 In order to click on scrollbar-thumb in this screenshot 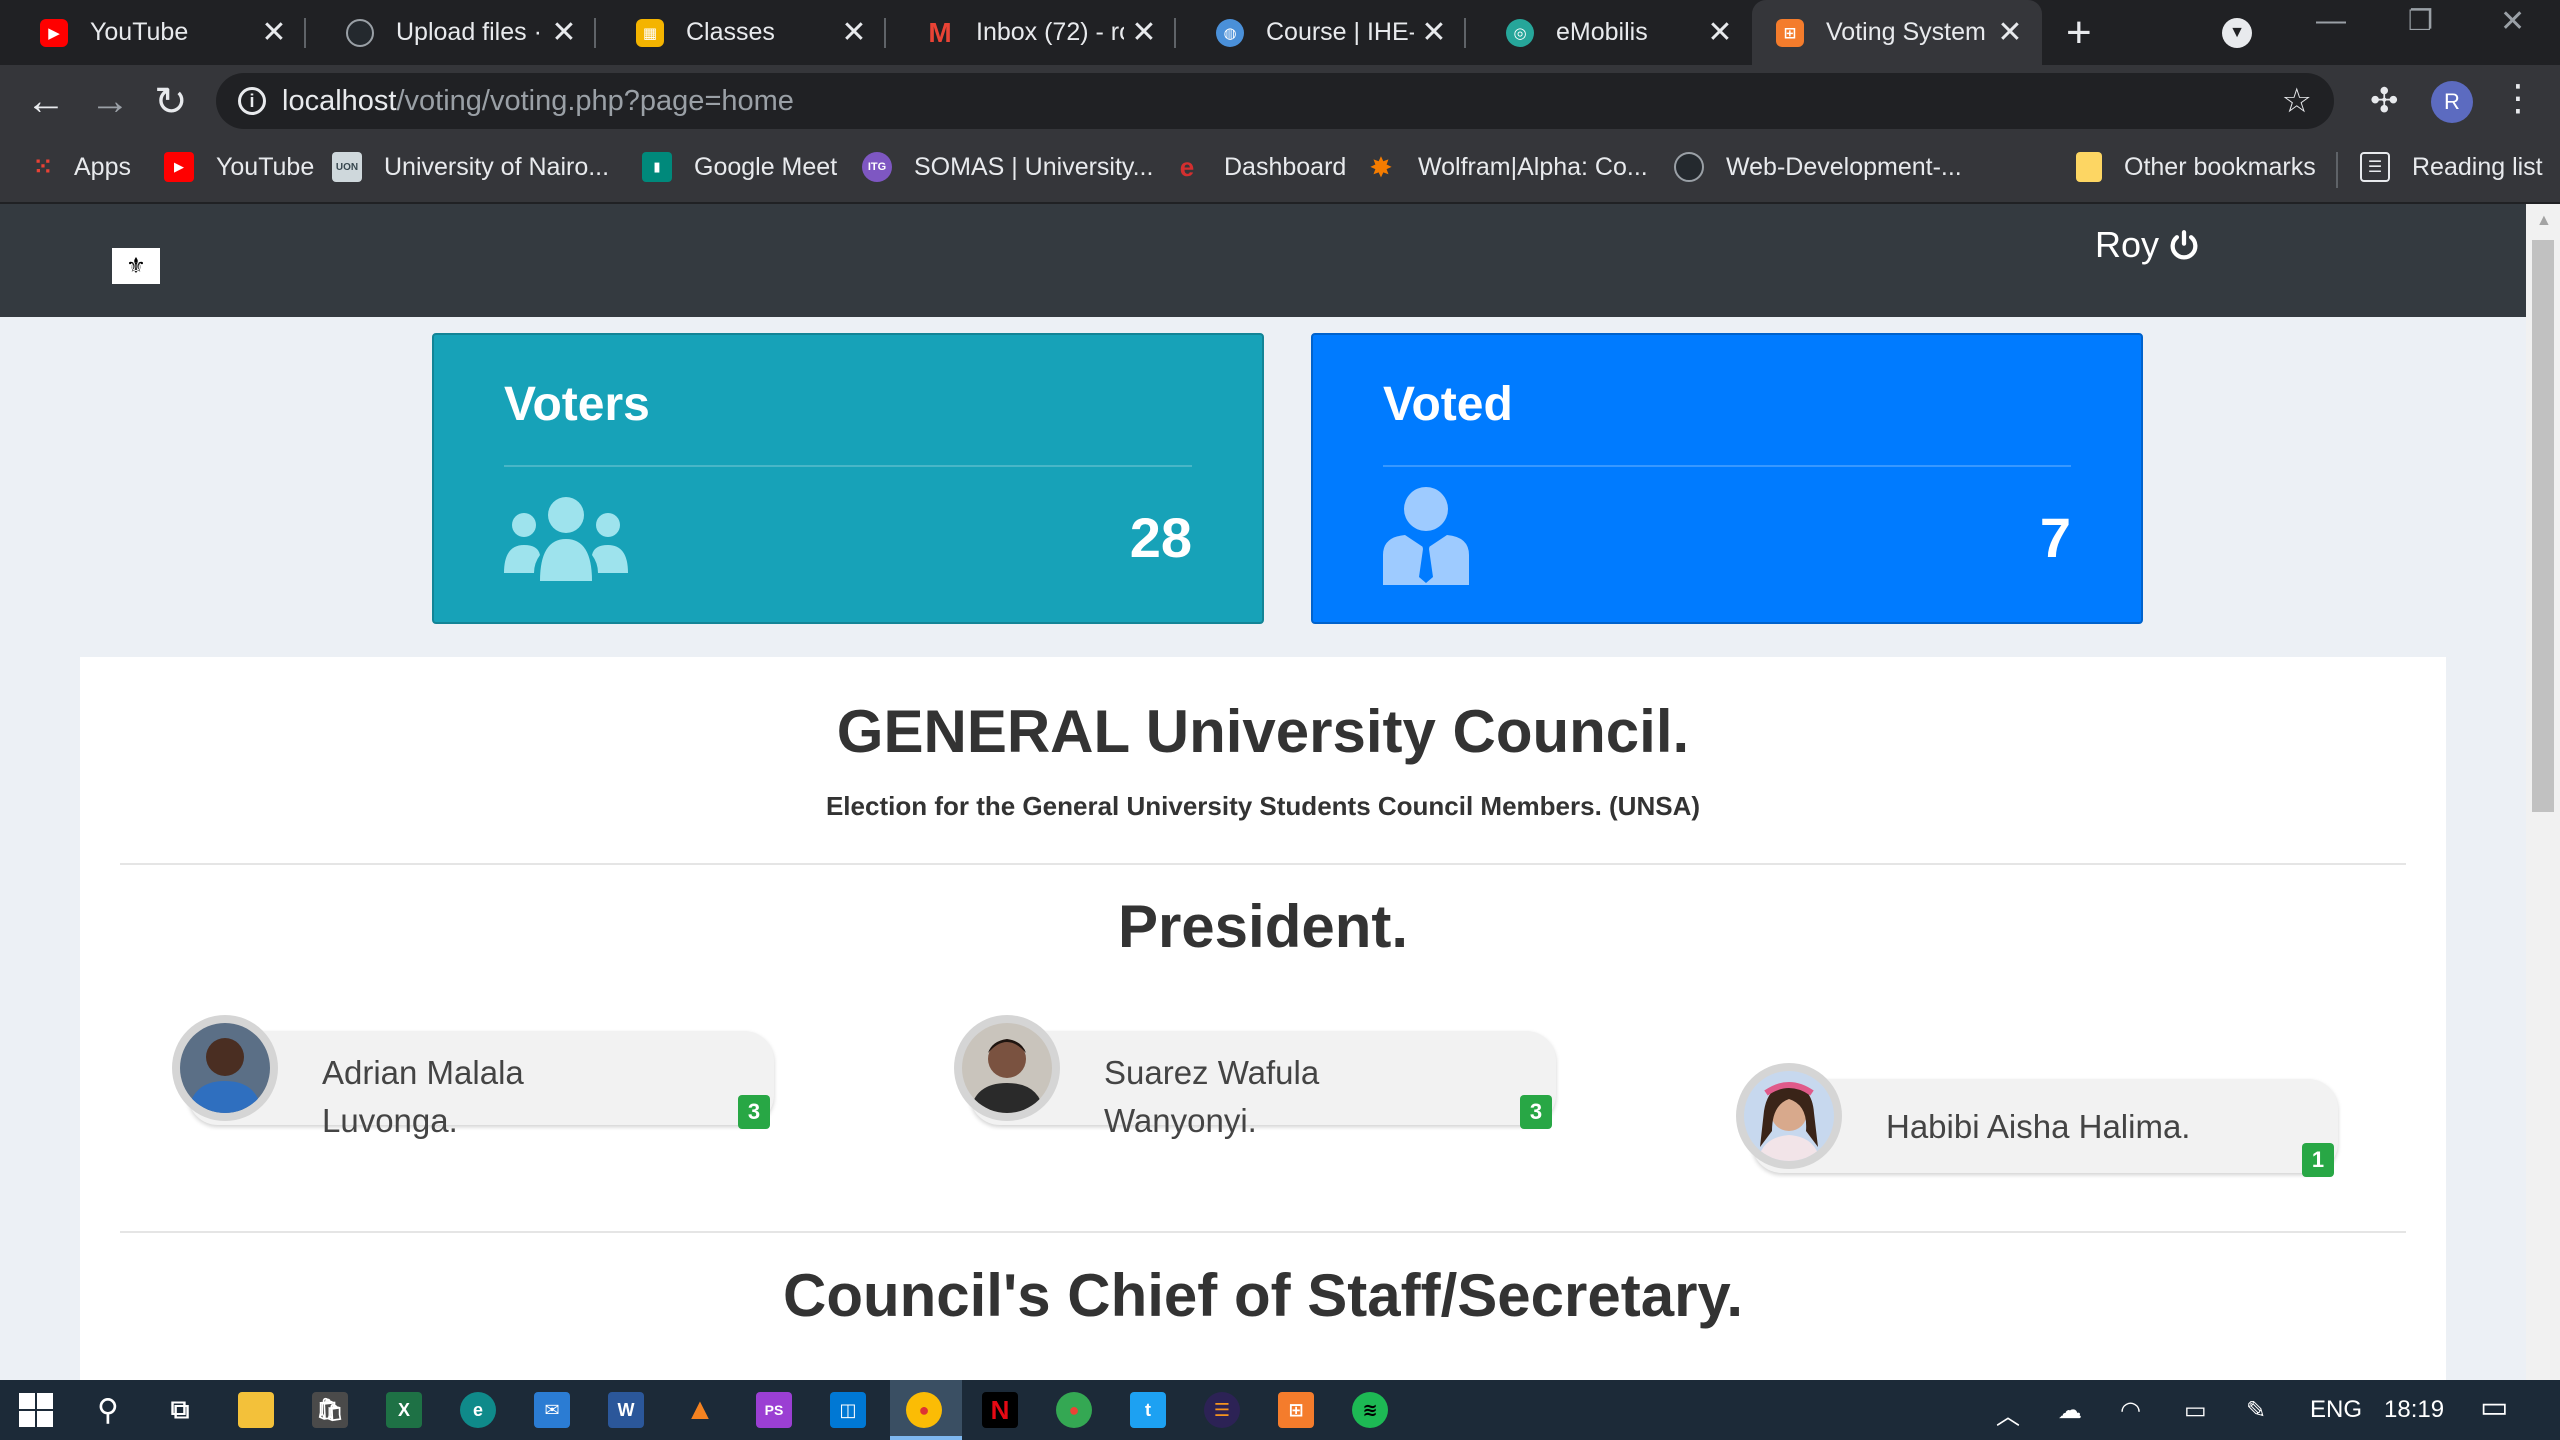, I will do `click(2543, 526)`.